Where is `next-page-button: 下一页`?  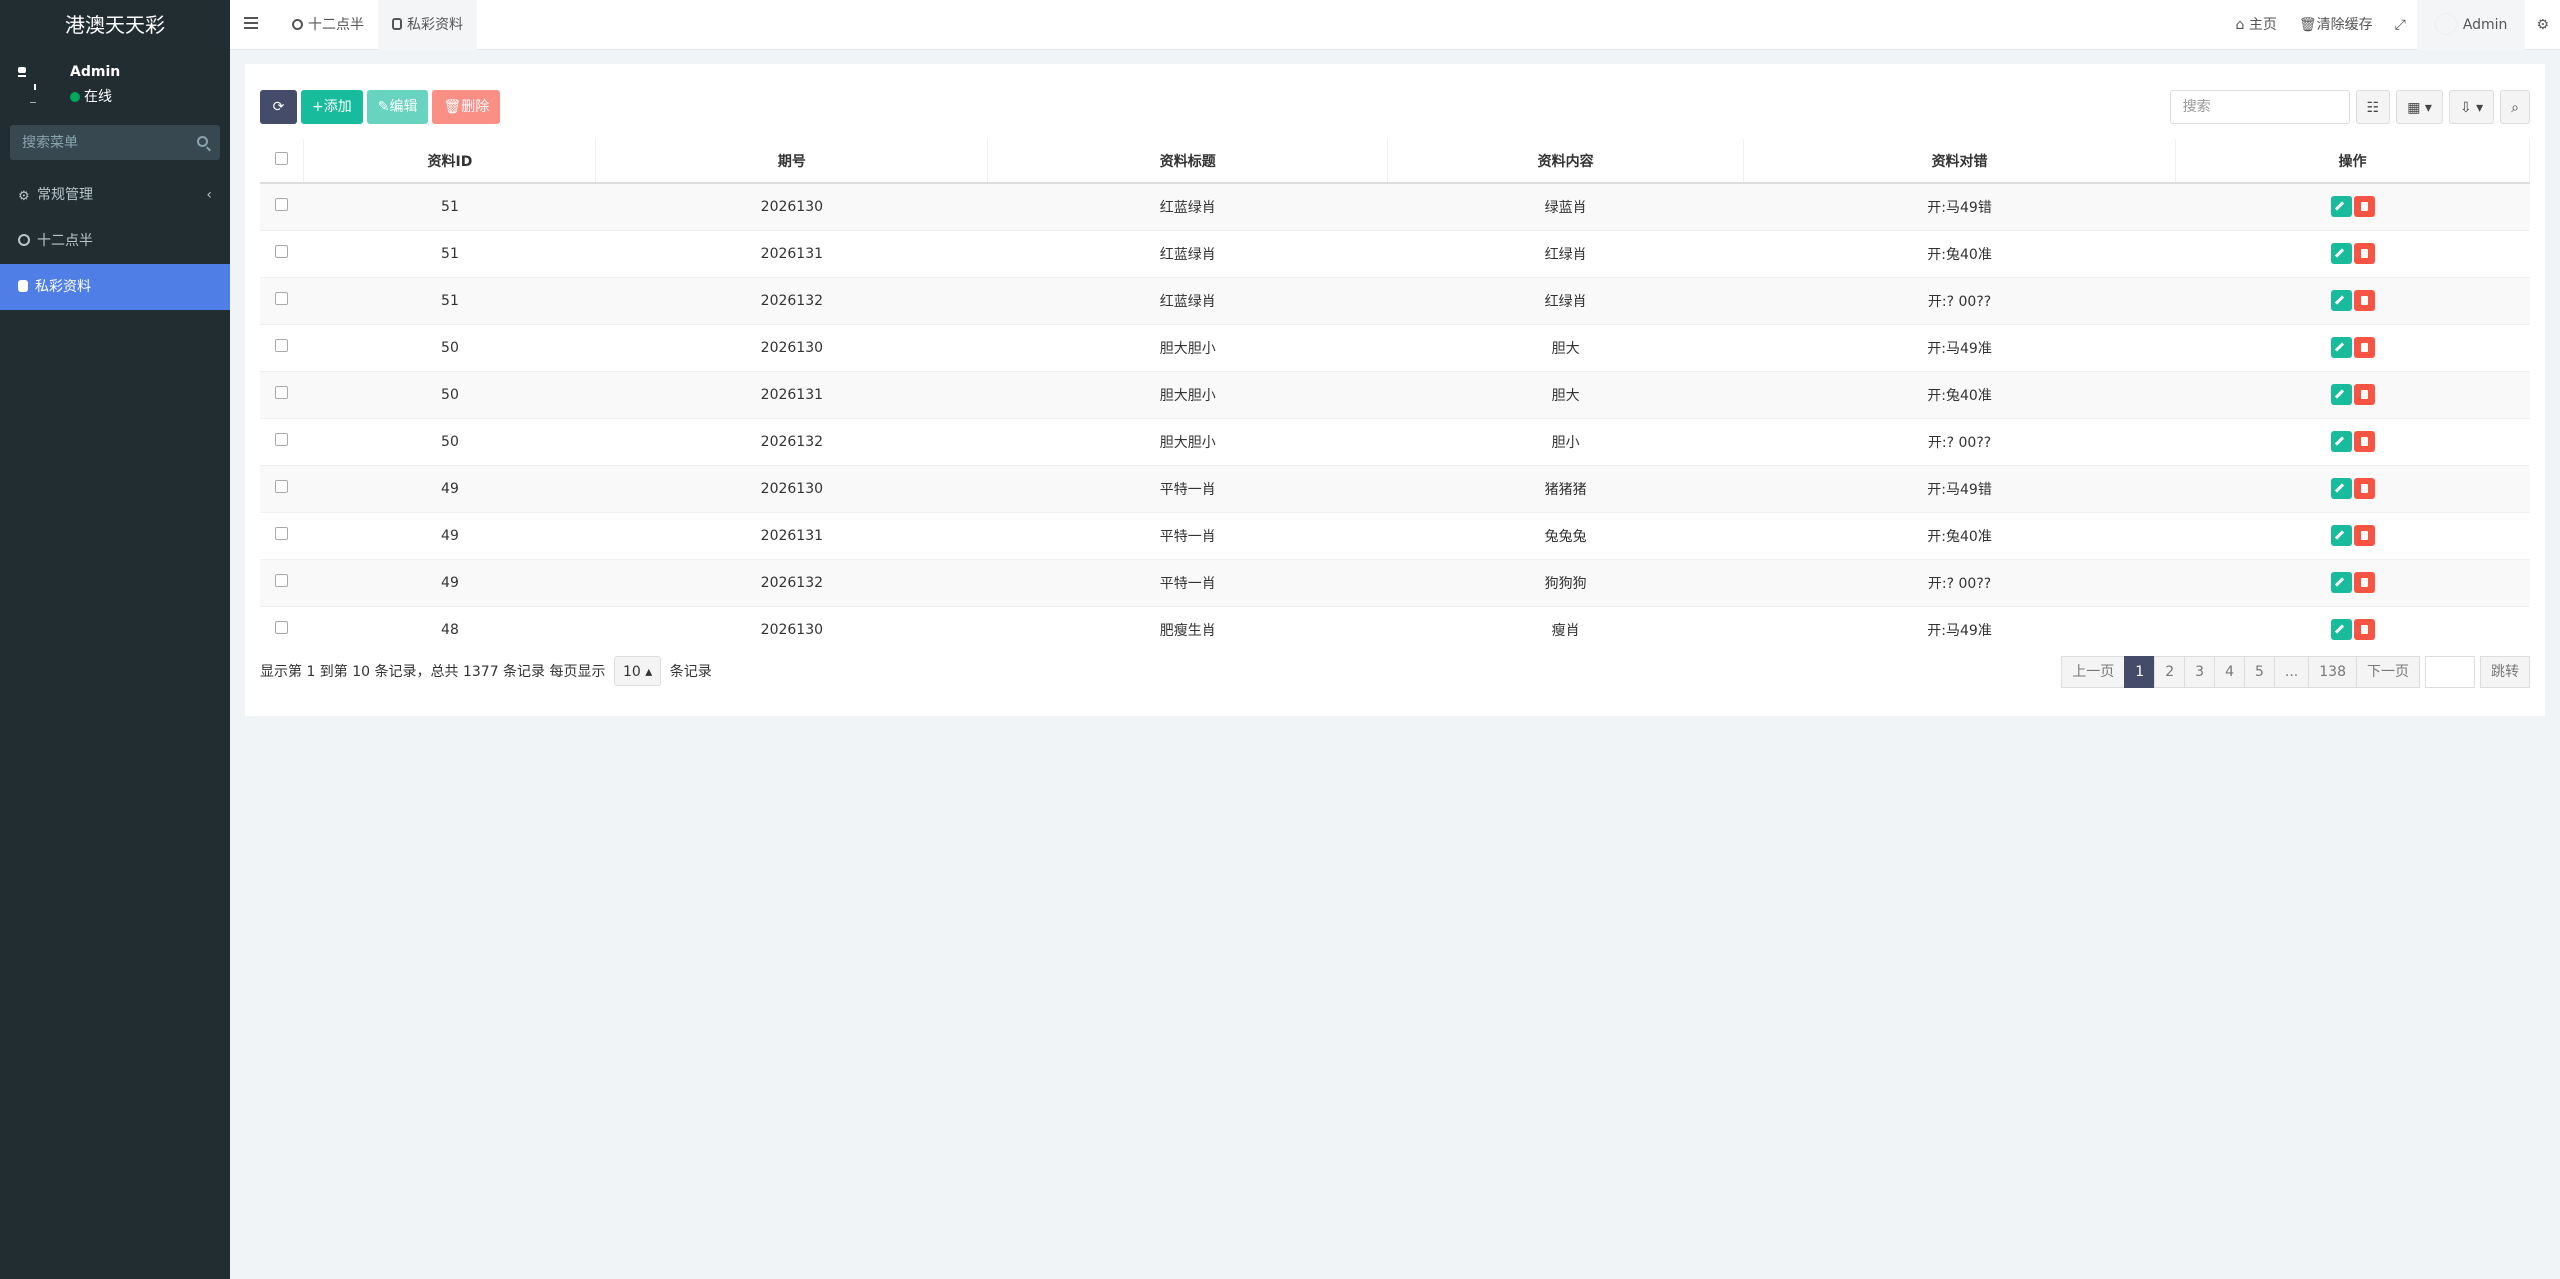
next-page-button: 下一页 is located at coordinates (2388, 672).